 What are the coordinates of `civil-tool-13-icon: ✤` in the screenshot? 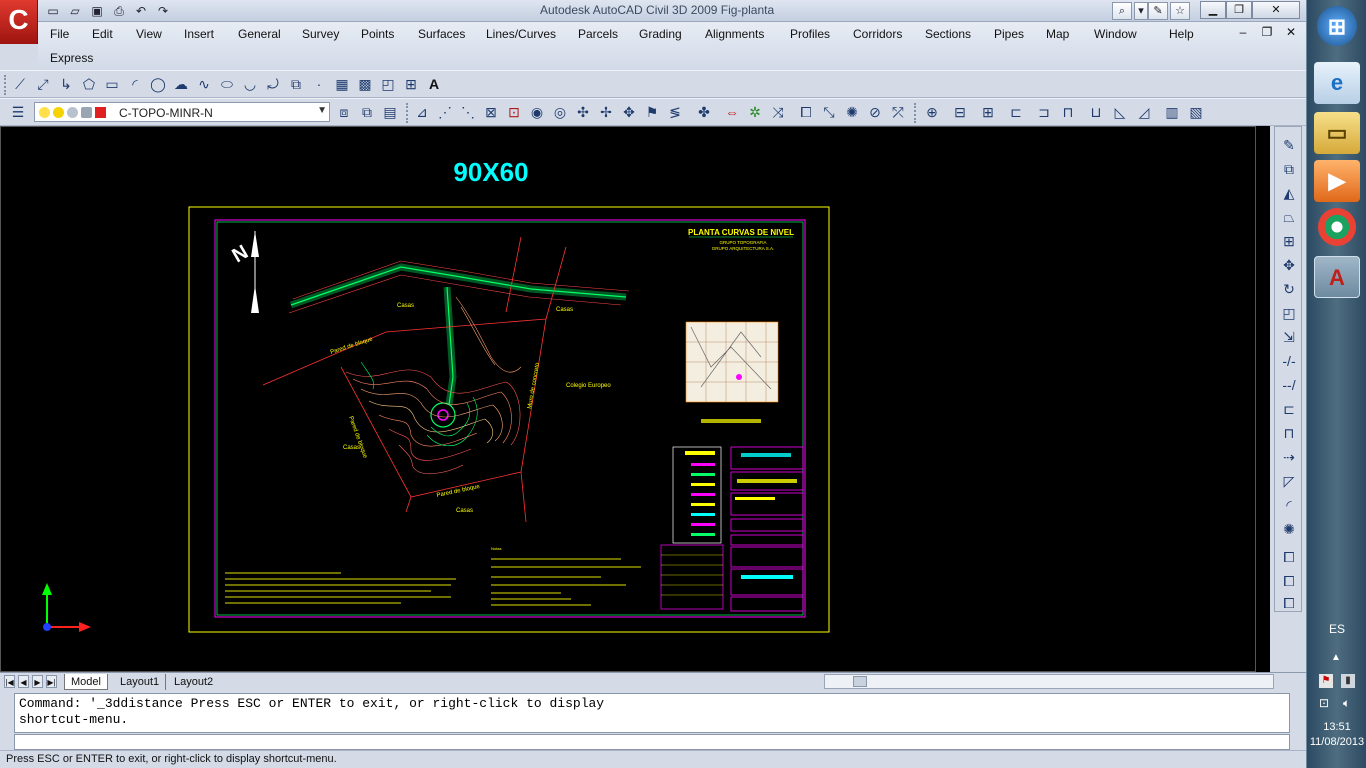 It's located at (704, 112).